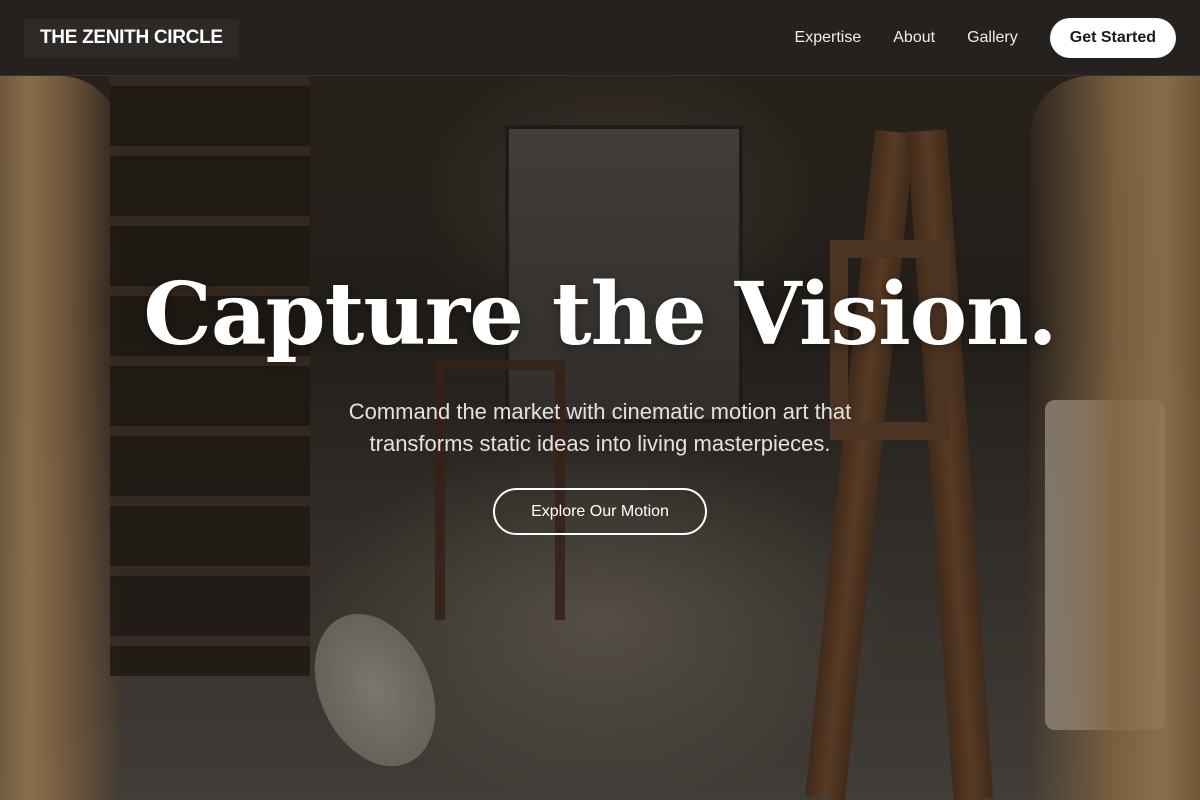  I want to click on nav-link-about: About, so click(914, 38).